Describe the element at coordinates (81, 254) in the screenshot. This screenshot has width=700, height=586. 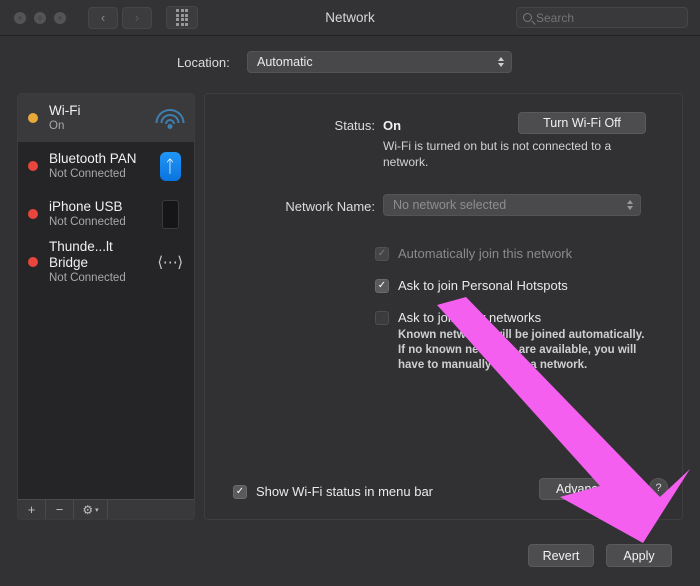
I see `service-name: Thunde...lt Bridge` at that location.